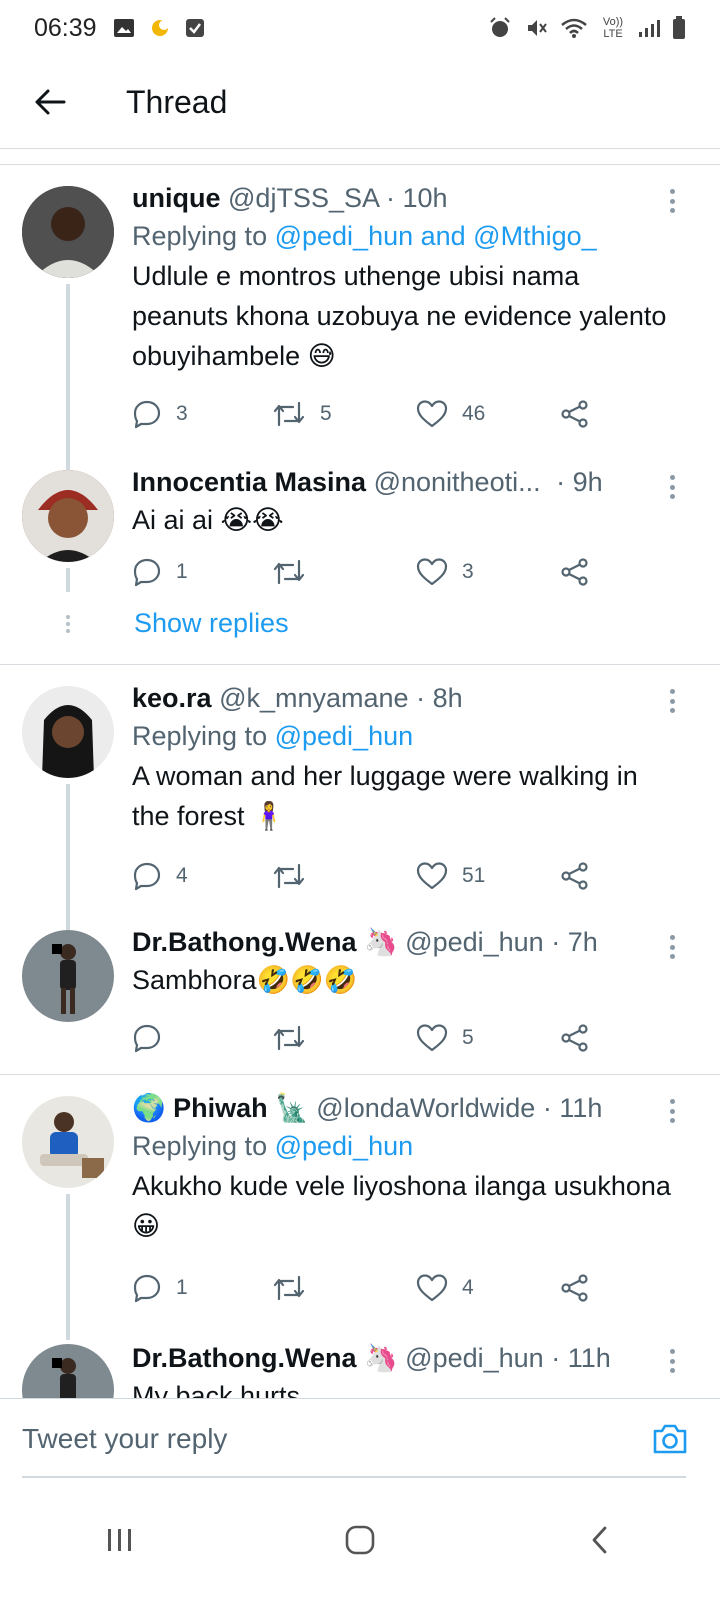 The height and width of the screenshot is (1600, 720). Describe the element at coordinates (176, 198) in the screenshot. I see `display-name: unique` at that location.